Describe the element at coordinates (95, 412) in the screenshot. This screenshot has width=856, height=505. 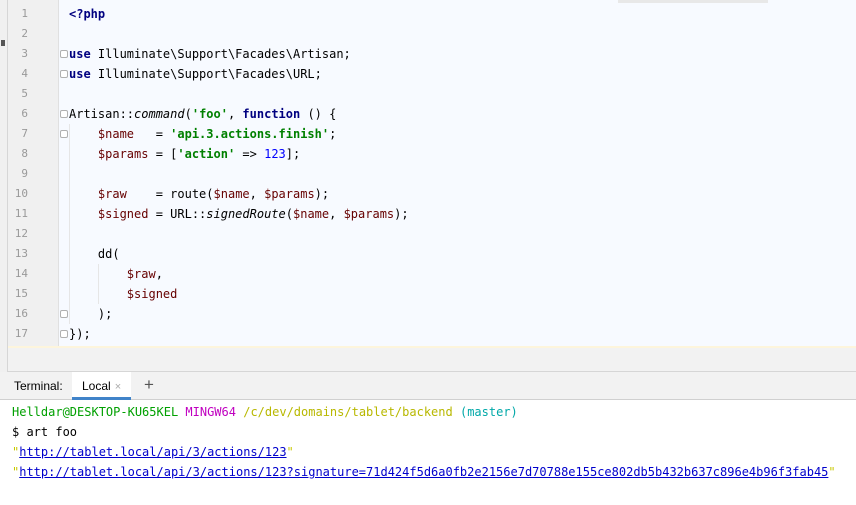
I see `prompt-user: Helldar@DESKTOP-KU65KEL` at that location.